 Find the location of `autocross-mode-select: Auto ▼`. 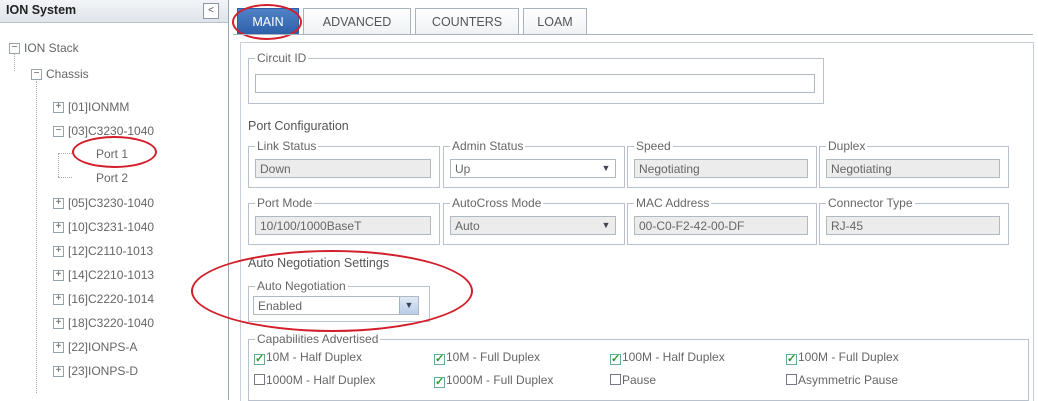

autocross-mode-select: Auto ▼ is located at coordinates (533, 225).